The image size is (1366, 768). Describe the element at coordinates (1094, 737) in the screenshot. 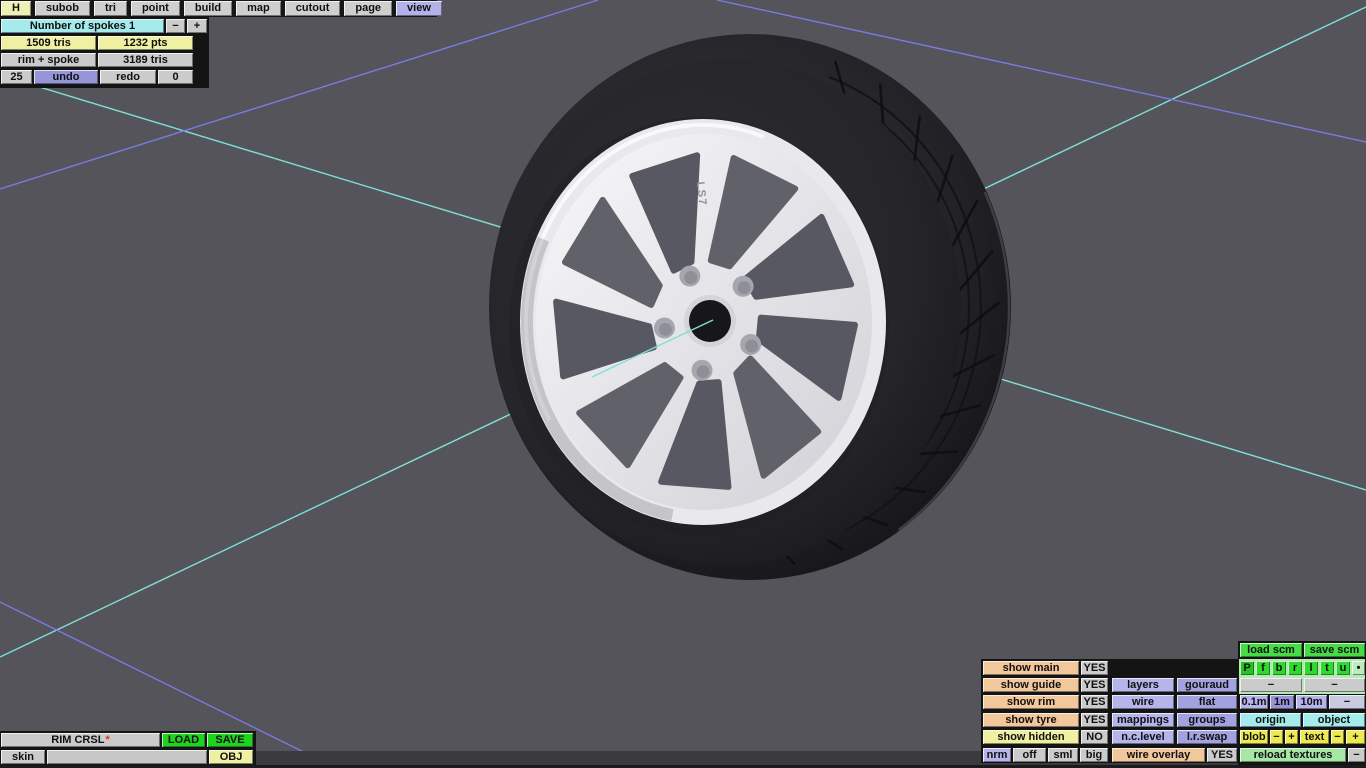

I see `show-hidden-toggle: NO` at that location.